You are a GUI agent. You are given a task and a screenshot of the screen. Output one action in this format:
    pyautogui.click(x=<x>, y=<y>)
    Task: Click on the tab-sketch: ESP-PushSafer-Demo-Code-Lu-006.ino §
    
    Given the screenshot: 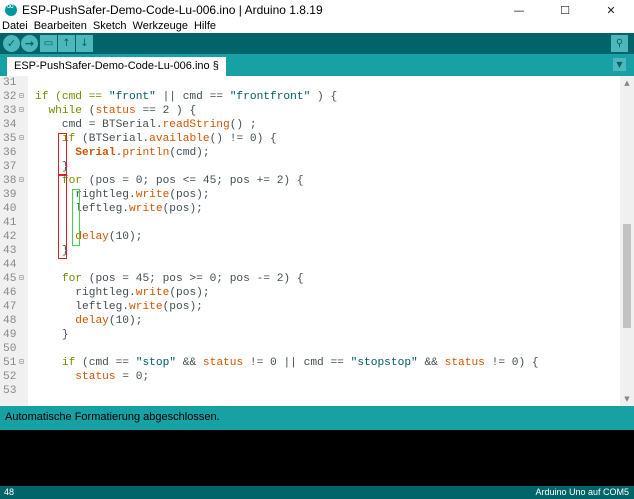 What is the action you would take?
    pyautogui.click(x=116, y=66)
    